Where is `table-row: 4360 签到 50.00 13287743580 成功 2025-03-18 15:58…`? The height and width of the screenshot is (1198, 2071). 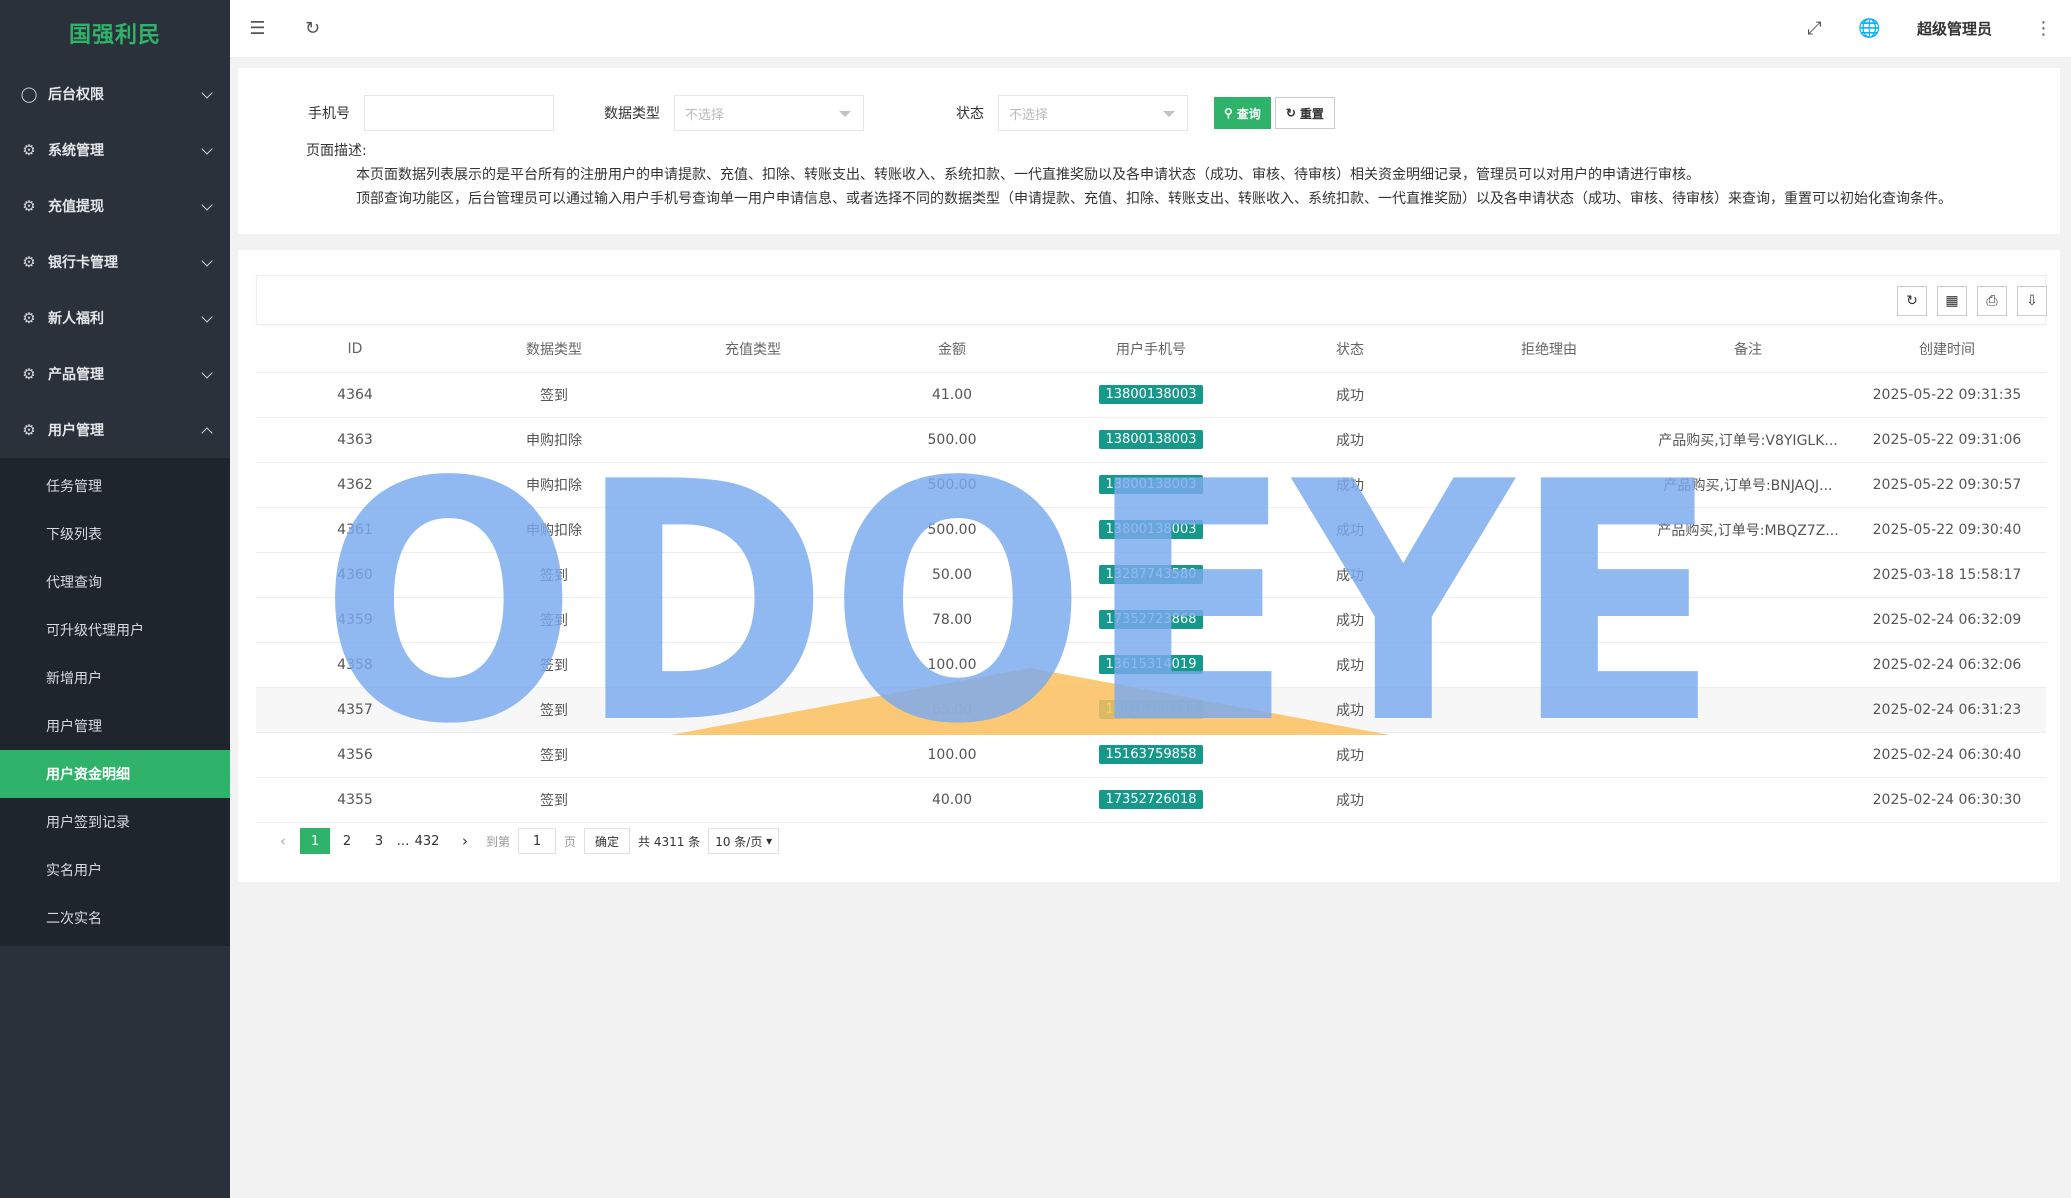
table-row: 4360 签到 50.00 13287743580 成功 2025-03-18 15:58… is located at coordinates (1151, 575).